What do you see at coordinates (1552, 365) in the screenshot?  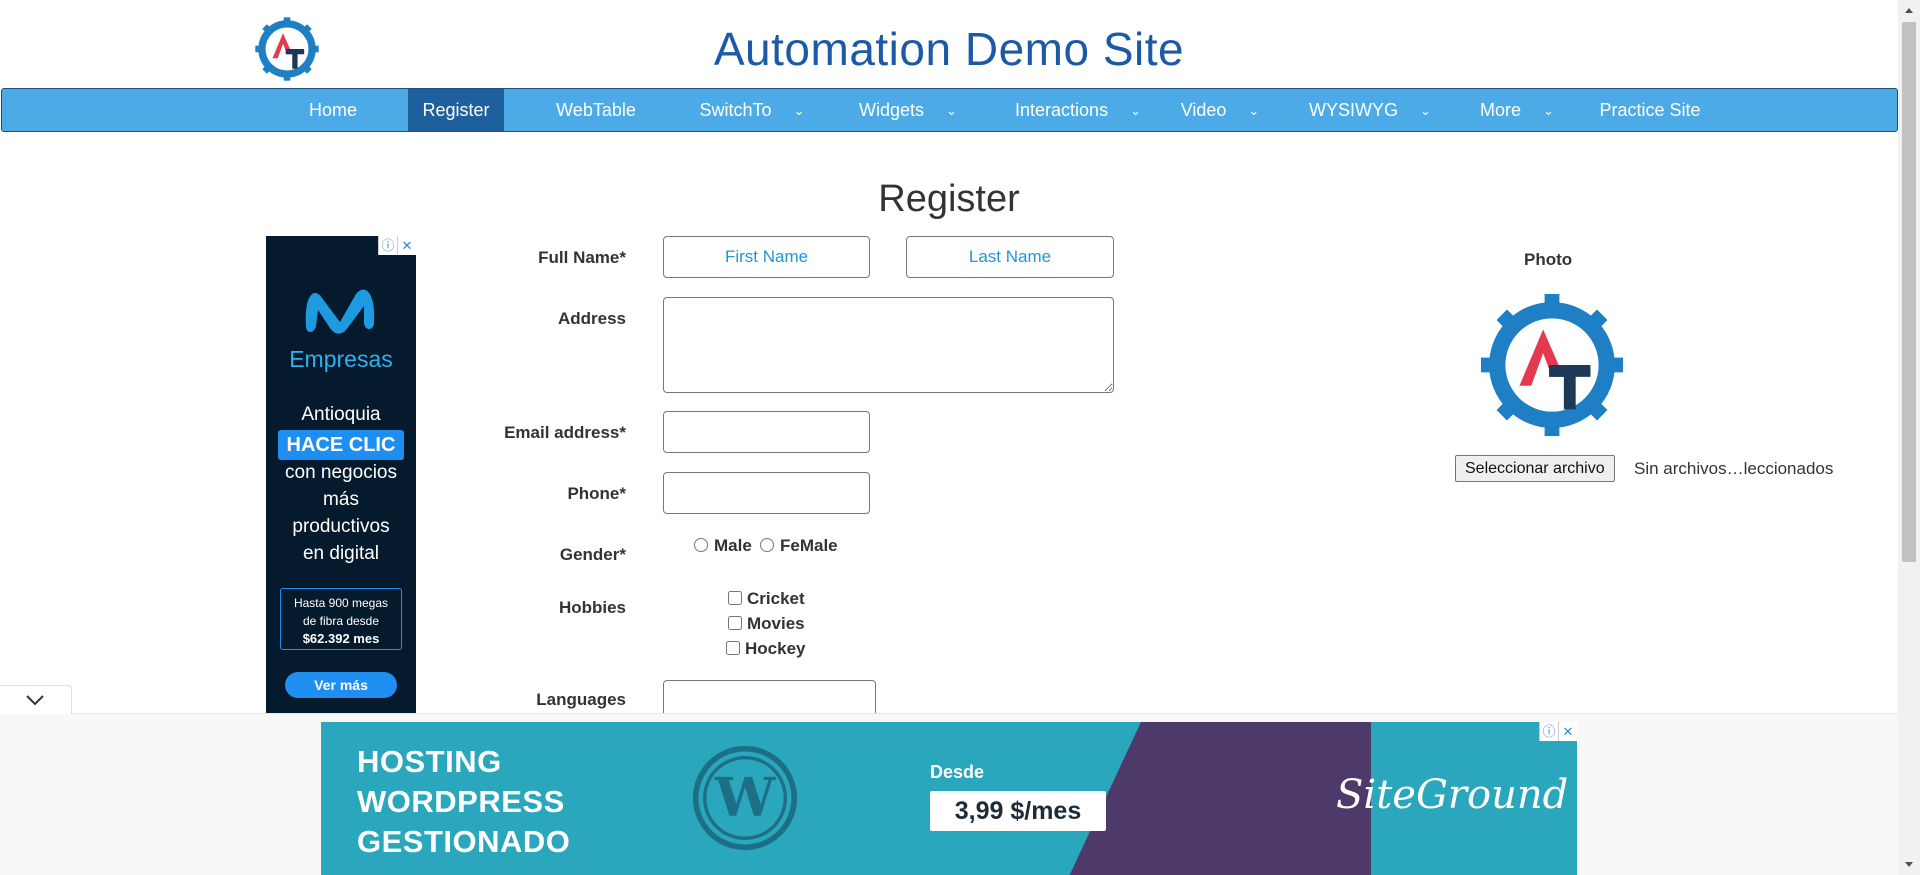 I see `profile-photo-logo` at bounding box center [1552, 365].